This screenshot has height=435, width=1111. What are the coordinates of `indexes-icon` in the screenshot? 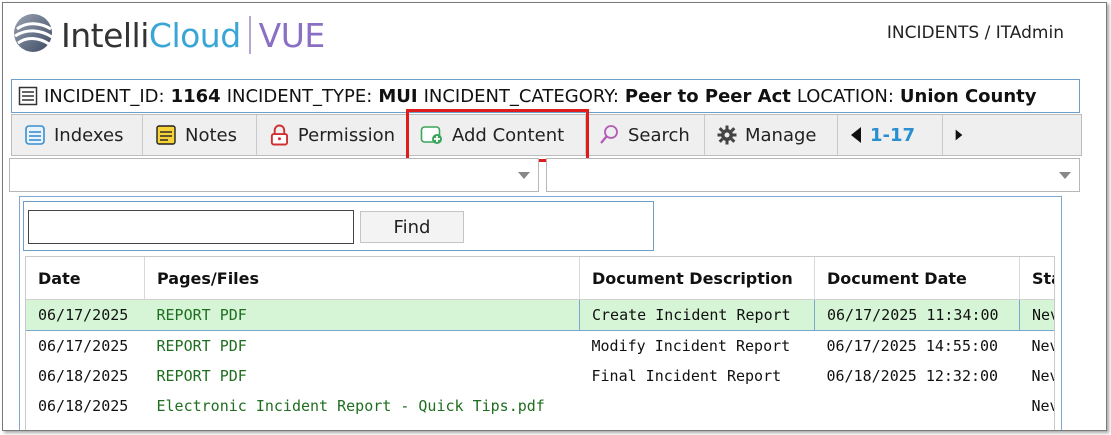 It's located at (35, 135).